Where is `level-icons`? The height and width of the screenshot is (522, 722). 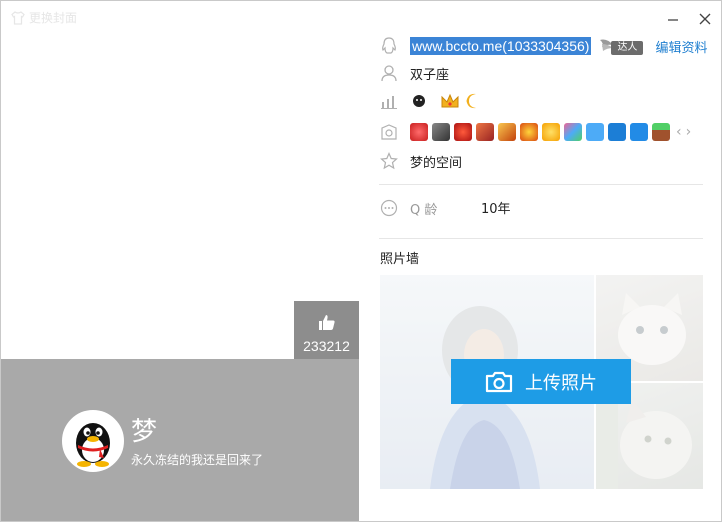 level-icons is located at coordinates (446, 101).